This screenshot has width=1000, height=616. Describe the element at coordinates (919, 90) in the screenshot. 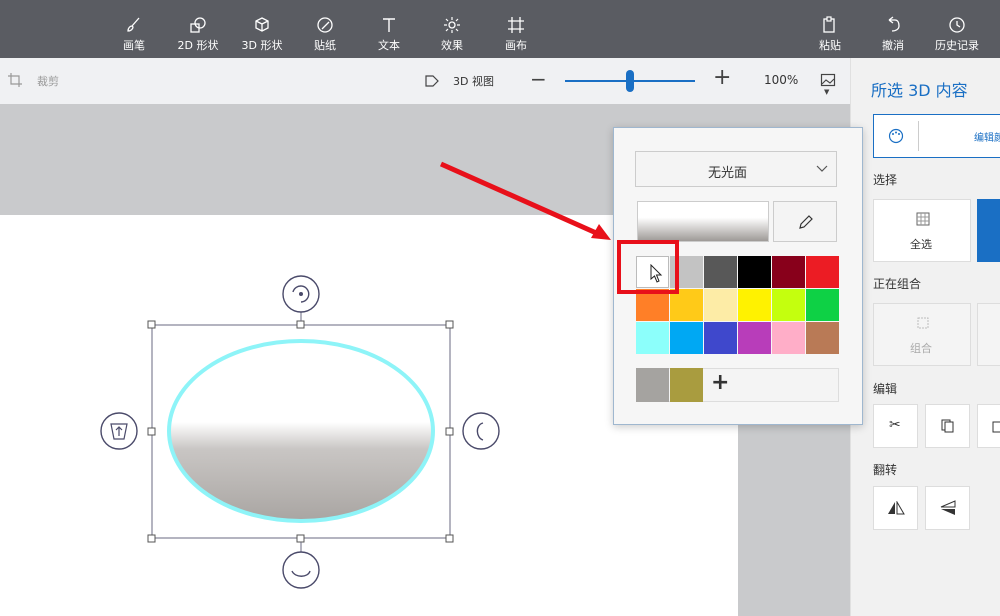

I see `panel-title: 所选 3D 内容` at that location.